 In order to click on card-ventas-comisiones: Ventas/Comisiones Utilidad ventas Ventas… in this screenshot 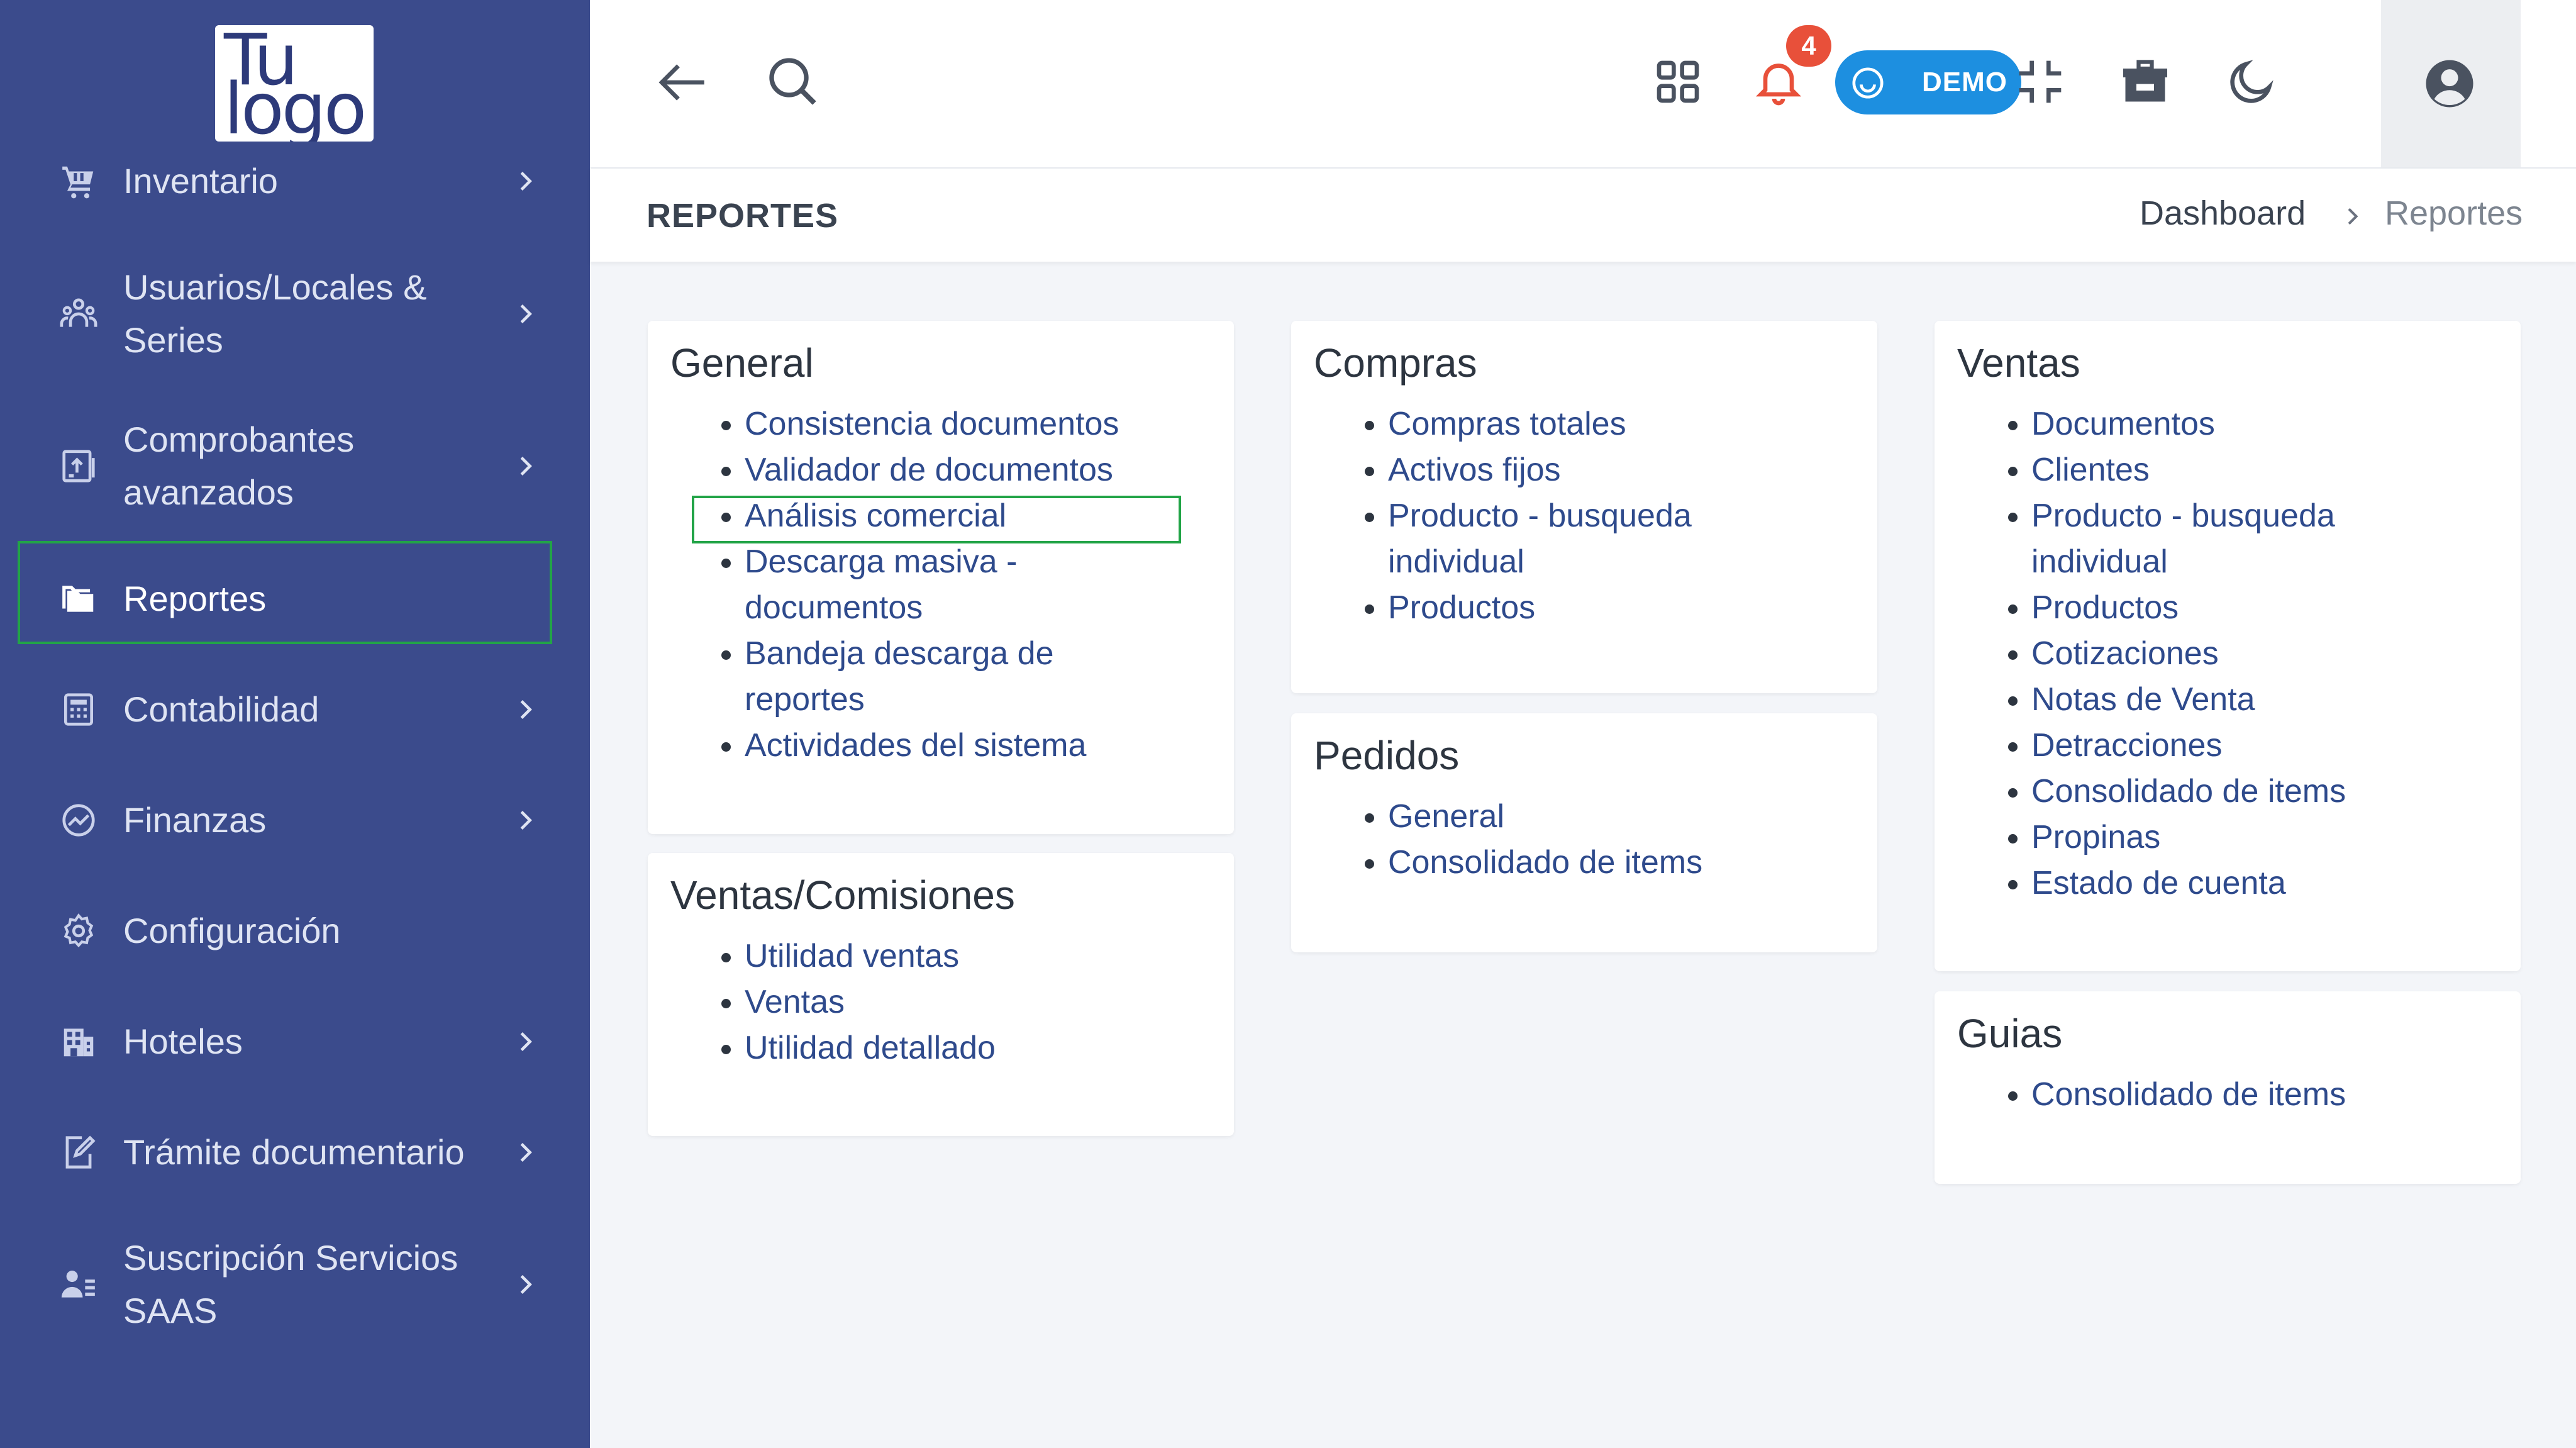, I will do `click(941, 994)`.